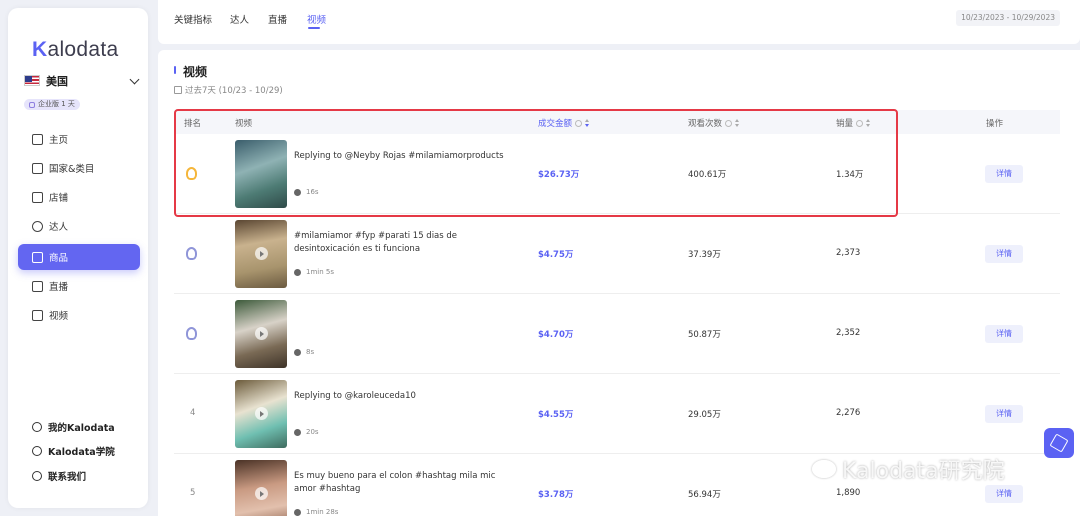 The height and width of the screenshot is (516, 1080). I want to click on header-video: 视频, so click(244, 124).